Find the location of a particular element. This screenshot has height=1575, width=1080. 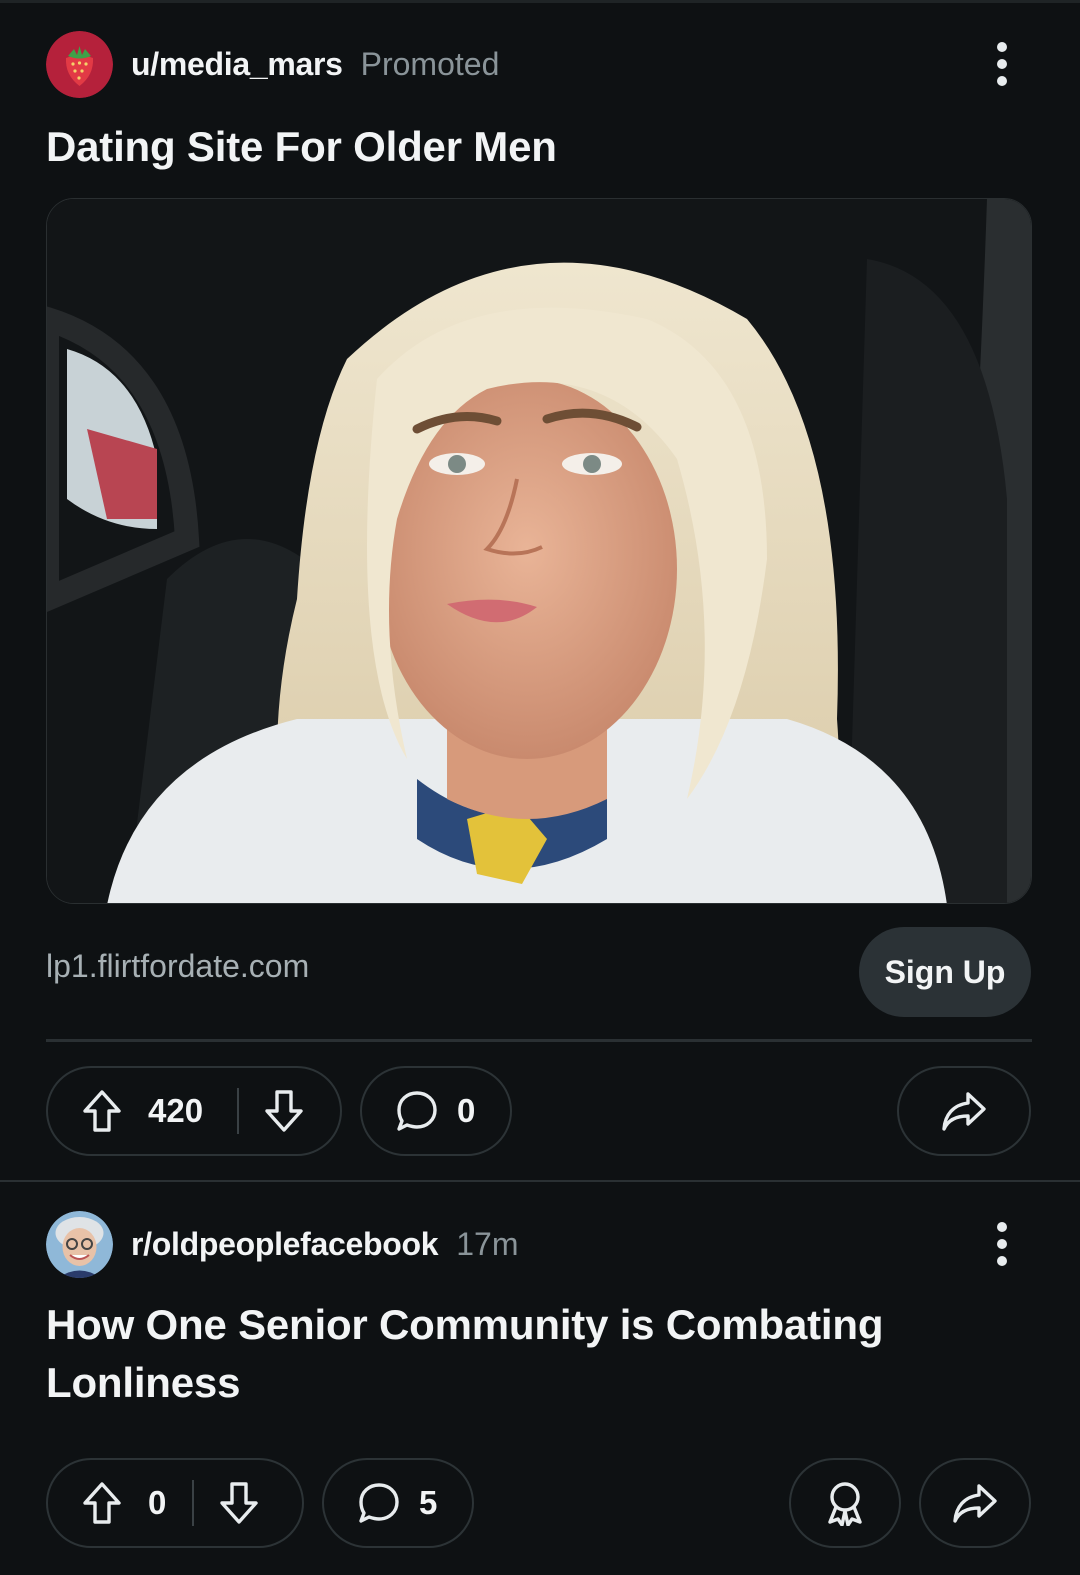

post-header: u/media_mars Promoted is located at coordinates (272, 64).